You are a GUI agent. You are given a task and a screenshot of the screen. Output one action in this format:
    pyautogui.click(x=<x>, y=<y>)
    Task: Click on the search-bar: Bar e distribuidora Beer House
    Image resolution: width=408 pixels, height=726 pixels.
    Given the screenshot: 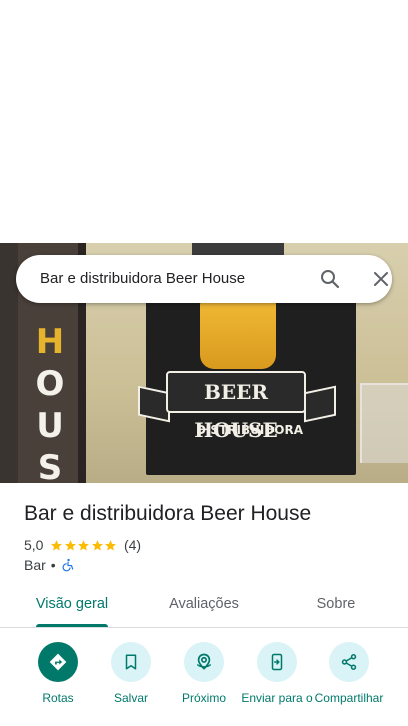 What is the action you would take?
    pyautogui.click(x=204, y=279)
    